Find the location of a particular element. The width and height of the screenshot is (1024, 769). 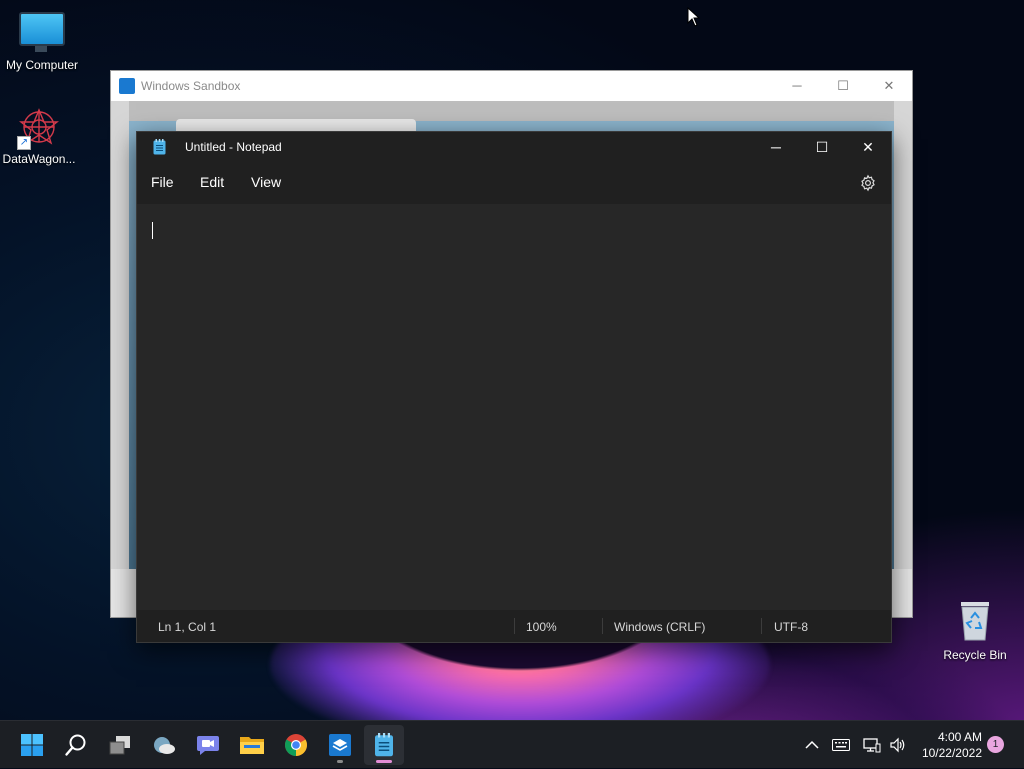

network-icon is located at coordinates (872, 745).